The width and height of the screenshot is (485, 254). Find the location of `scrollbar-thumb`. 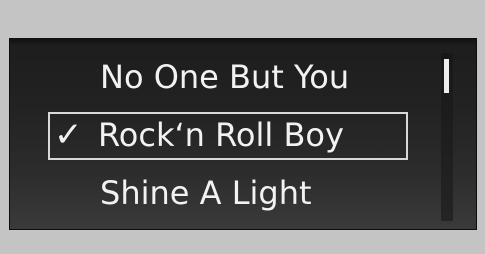

scrollbar-thumb is located at coordinates (446, 76).